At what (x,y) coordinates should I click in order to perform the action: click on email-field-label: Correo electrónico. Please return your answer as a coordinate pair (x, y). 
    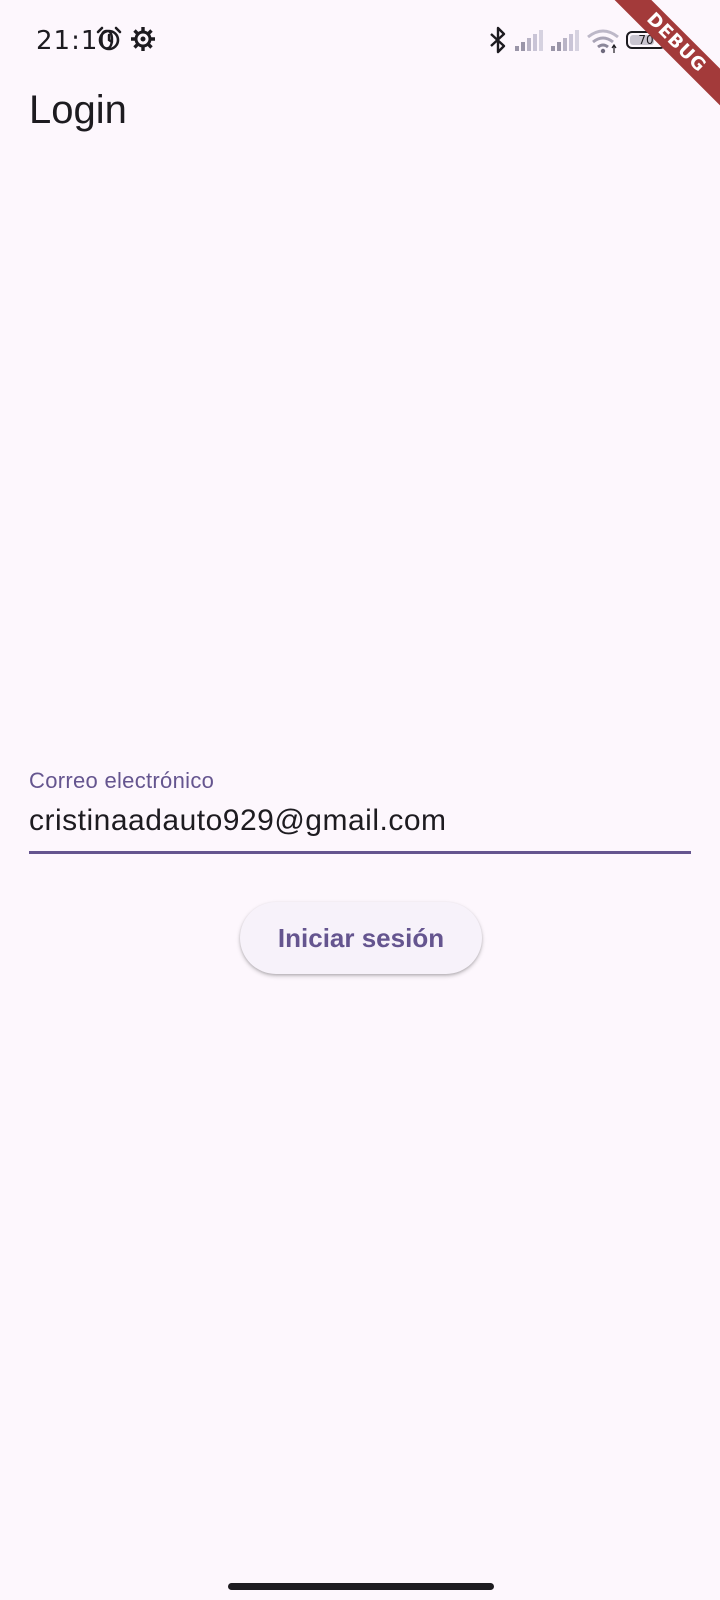
    Looking at the image, I should click on (122, 780).